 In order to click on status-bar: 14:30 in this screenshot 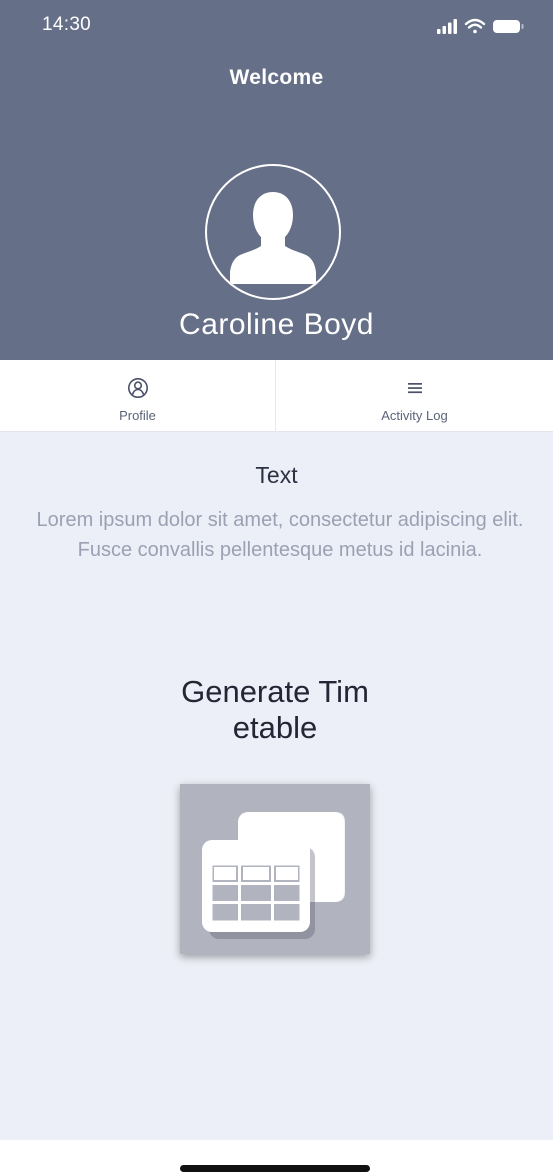, I will do `click(276, 25)`.